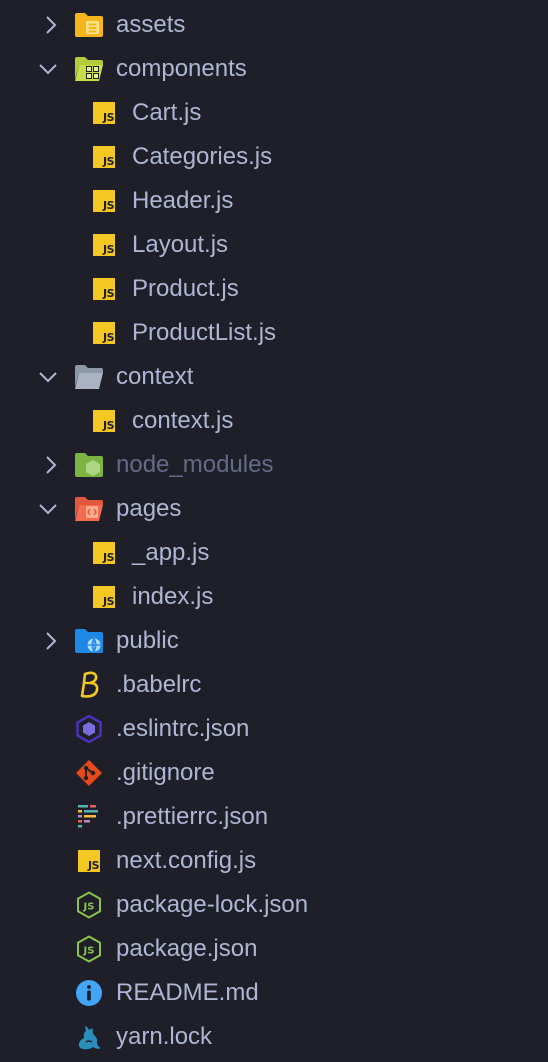 This screenshot has width=548, height=1062. Describe the element at coordinates (274, 69) in the screenshot. I see `tree-item-components: components` at that location.